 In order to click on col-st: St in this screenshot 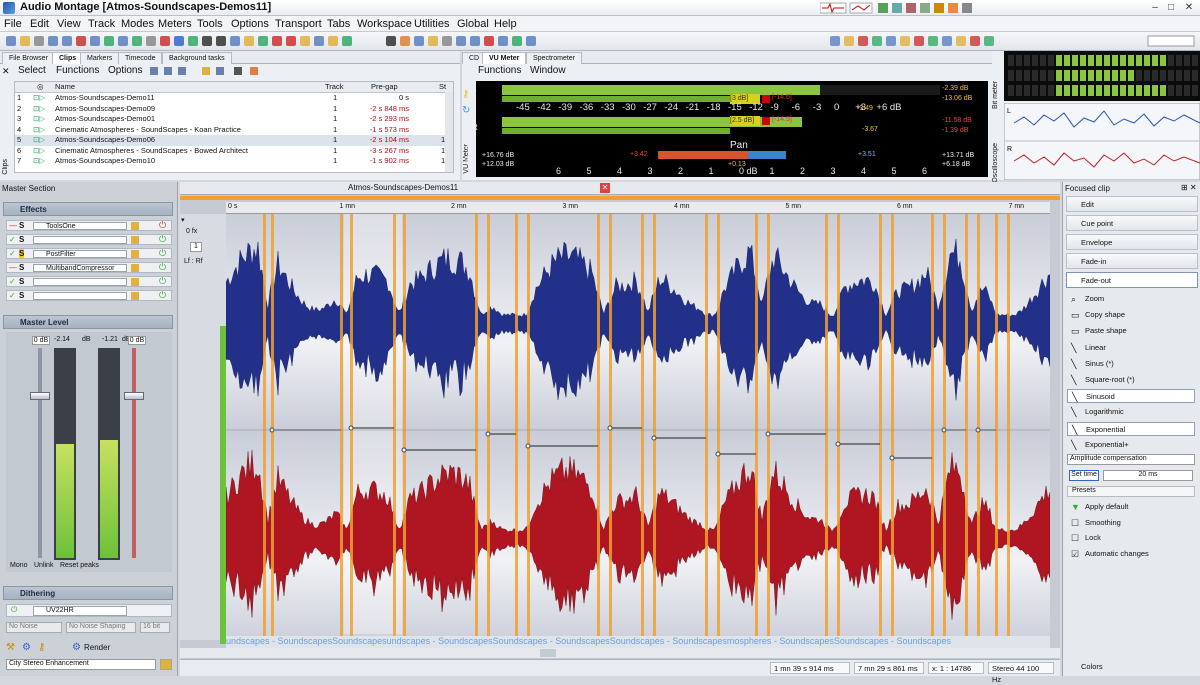, I will do `click(442, 87)`.